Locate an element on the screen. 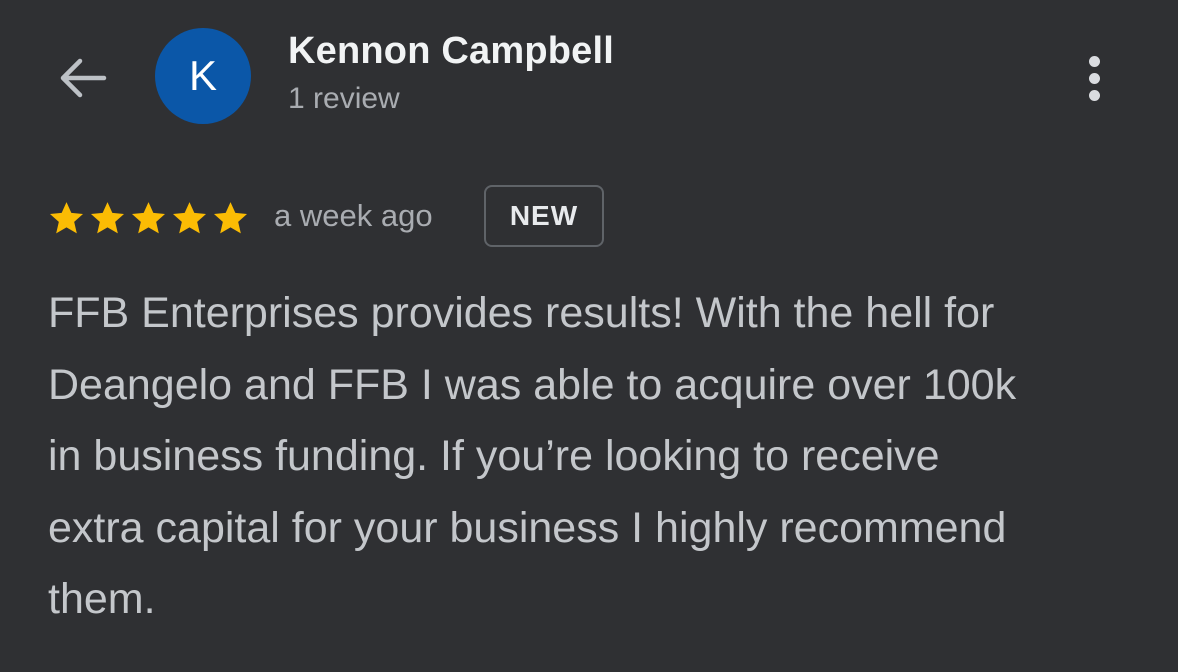  review-count: 1 review is located at coordinates (344, 98).